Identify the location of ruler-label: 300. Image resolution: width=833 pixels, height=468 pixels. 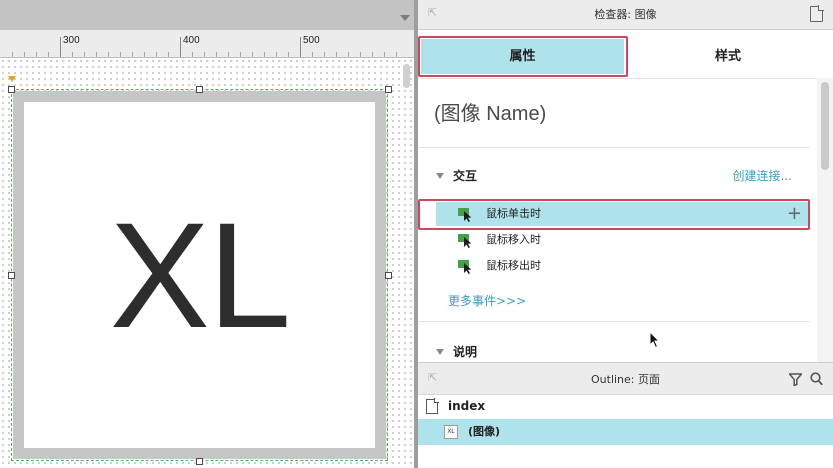
(71, 40).